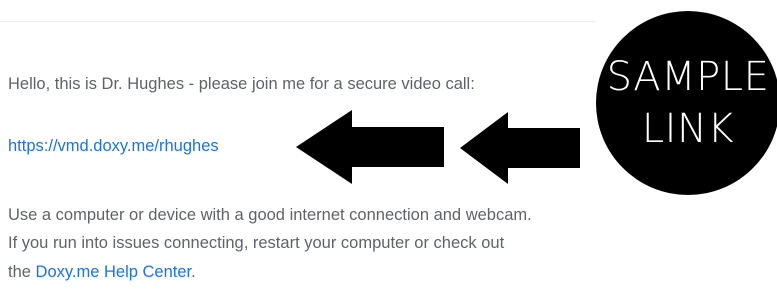 This screenshot has height=290, width=777. Describe the element at coordinates (686, 103) in the screenshot. I see `sample-link-badge: SAMPLE LINK` at that location.